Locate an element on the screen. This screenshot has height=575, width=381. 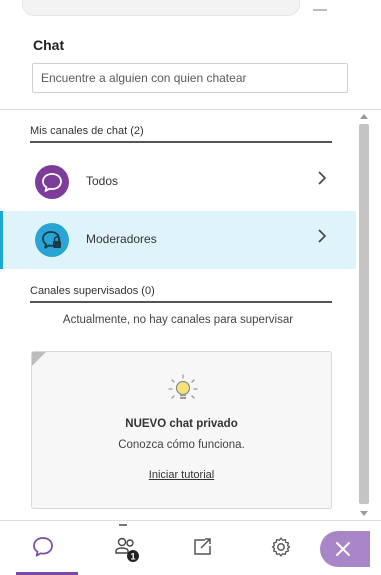
chat-icon is located at coordinates (43, 547).